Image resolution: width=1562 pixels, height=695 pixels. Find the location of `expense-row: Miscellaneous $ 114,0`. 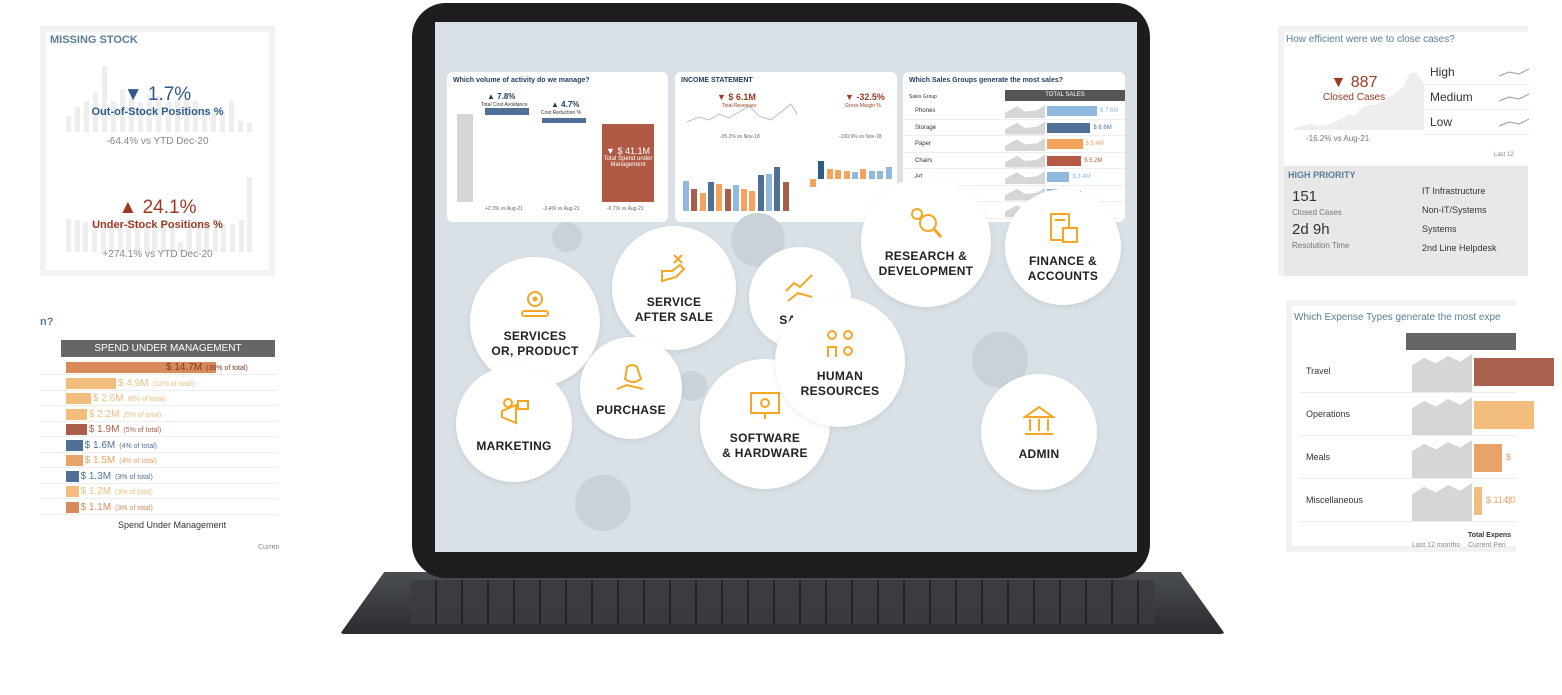

expense-row: Miscellaneous $ 114,0 is located at coordinates (1408, 500).